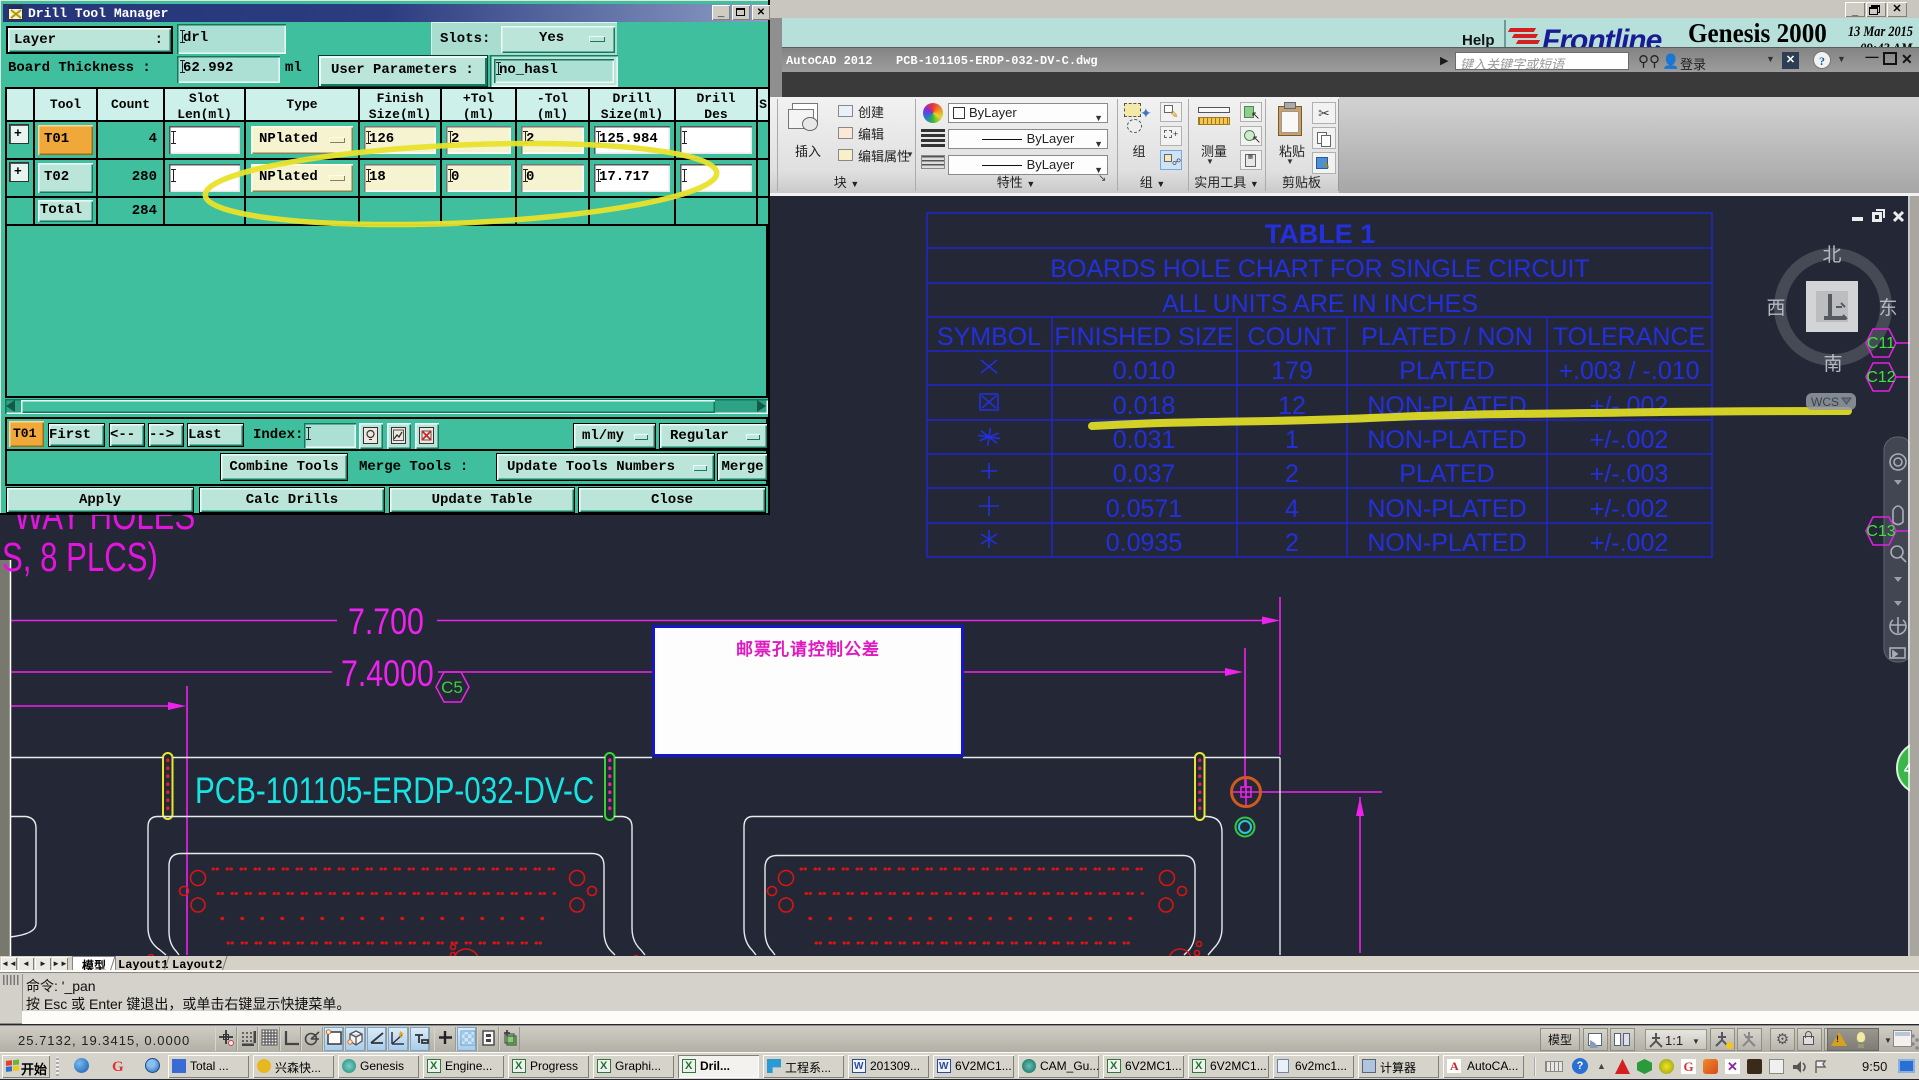 Image resolution: width=1919 pixels, height=1080 pixels. I want to click on svg-text: TABLE 1, so click(1320, 234).